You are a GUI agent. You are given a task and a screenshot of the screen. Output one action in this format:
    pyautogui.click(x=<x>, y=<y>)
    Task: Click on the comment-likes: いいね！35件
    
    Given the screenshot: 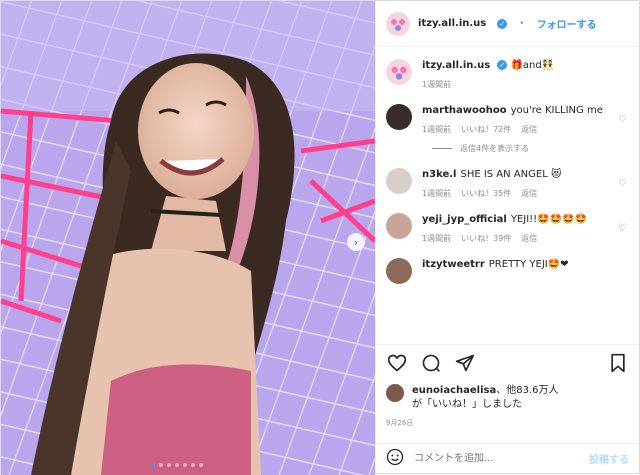 What is the action you would take?
    pyautogui.click(x=486, y=193)
    